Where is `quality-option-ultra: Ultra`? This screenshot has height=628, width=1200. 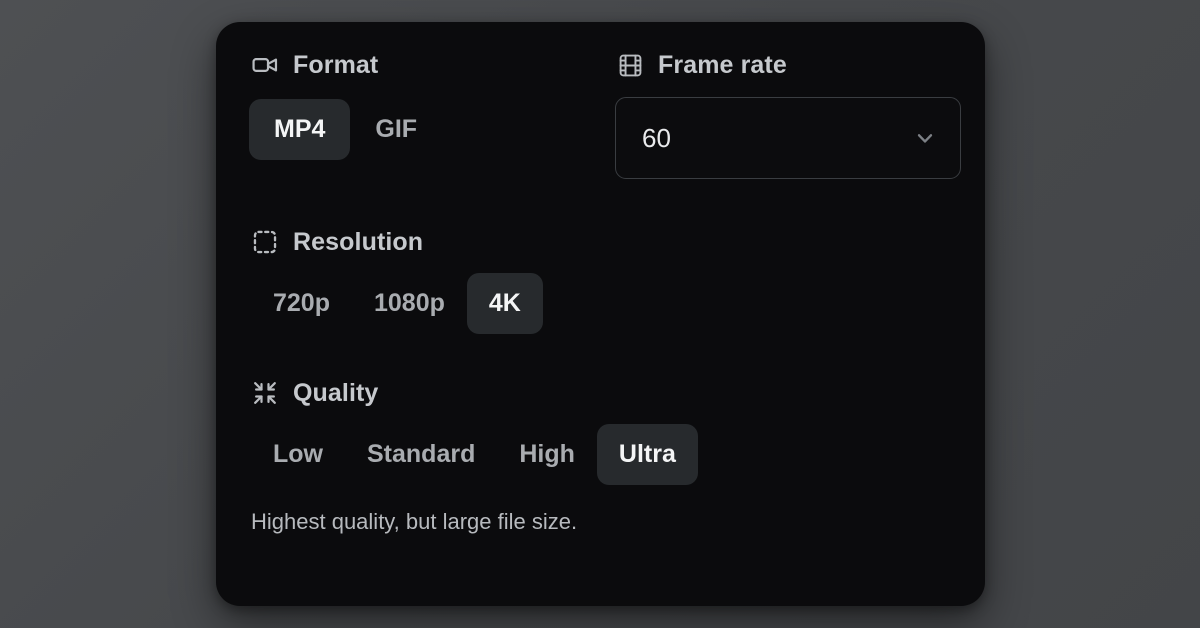 quality-option-ultra: Ultra is located at coordinates (647, 454).